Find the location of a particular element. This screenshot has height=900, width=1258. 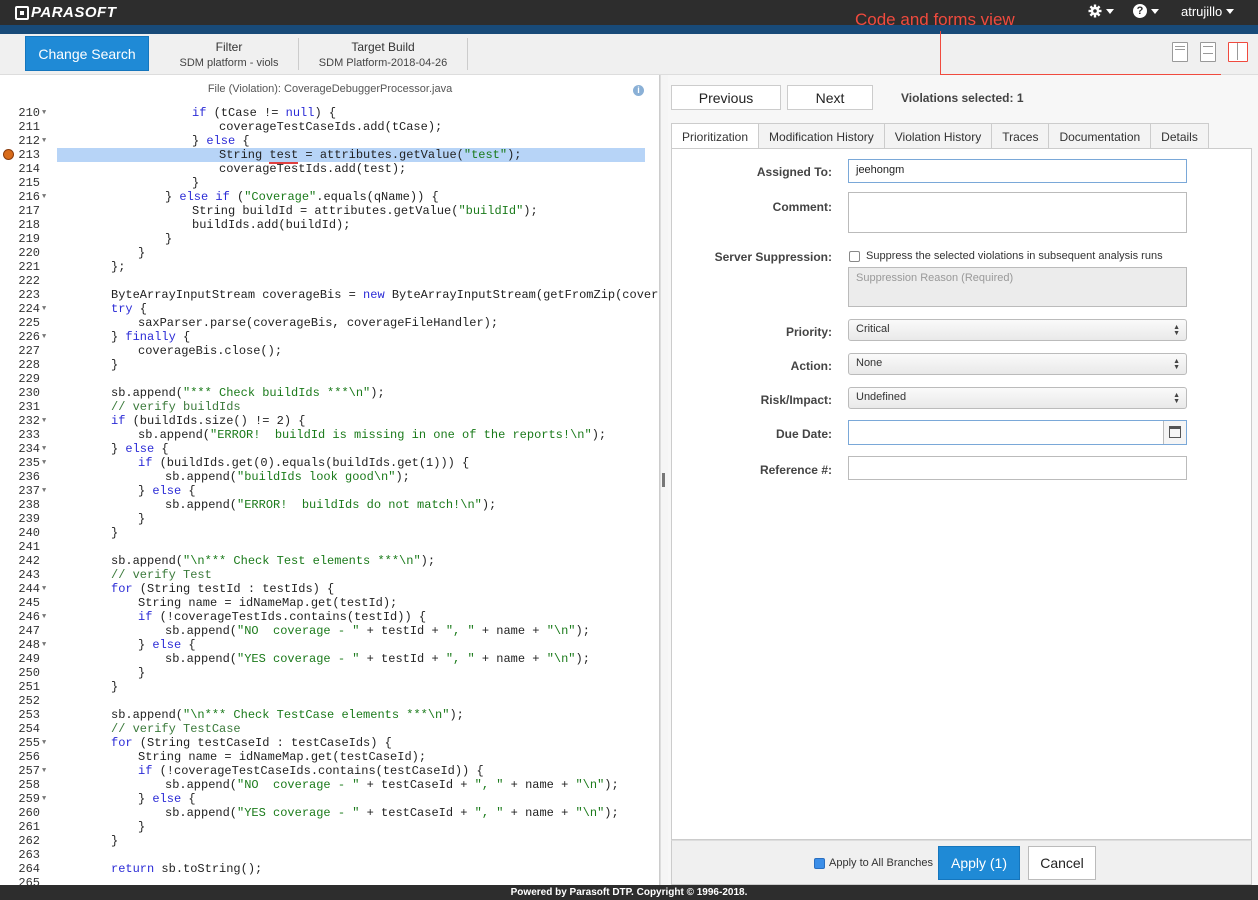

code-line: 241 is located at coordinates (329, 547).